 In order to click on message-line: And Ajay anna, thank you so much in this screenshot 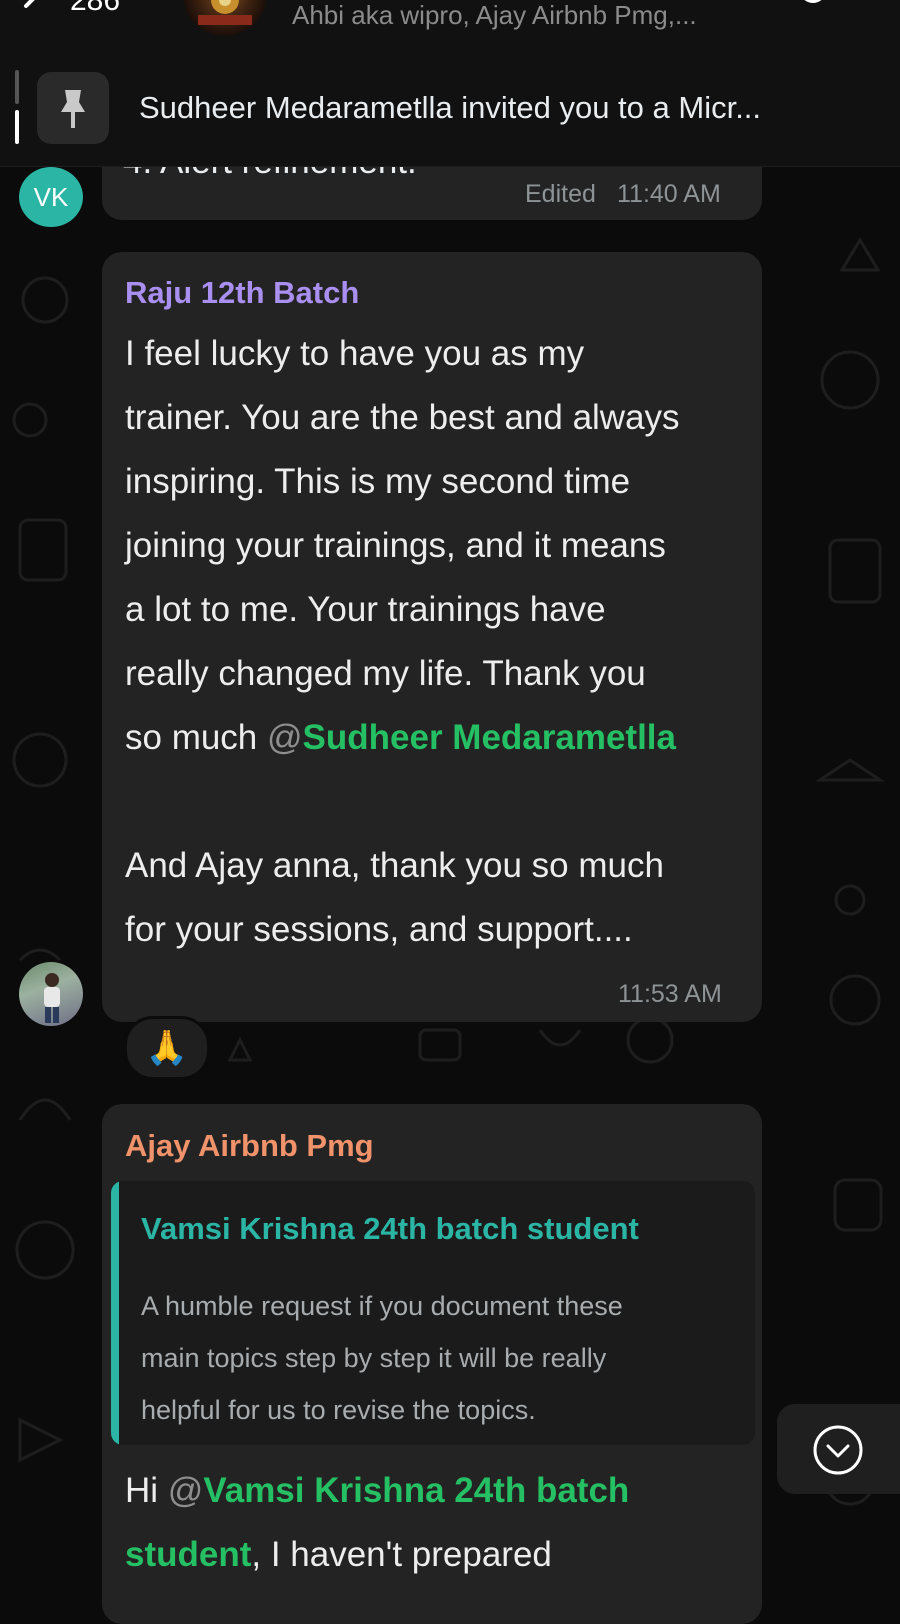, I will do `click(394, 865)`.